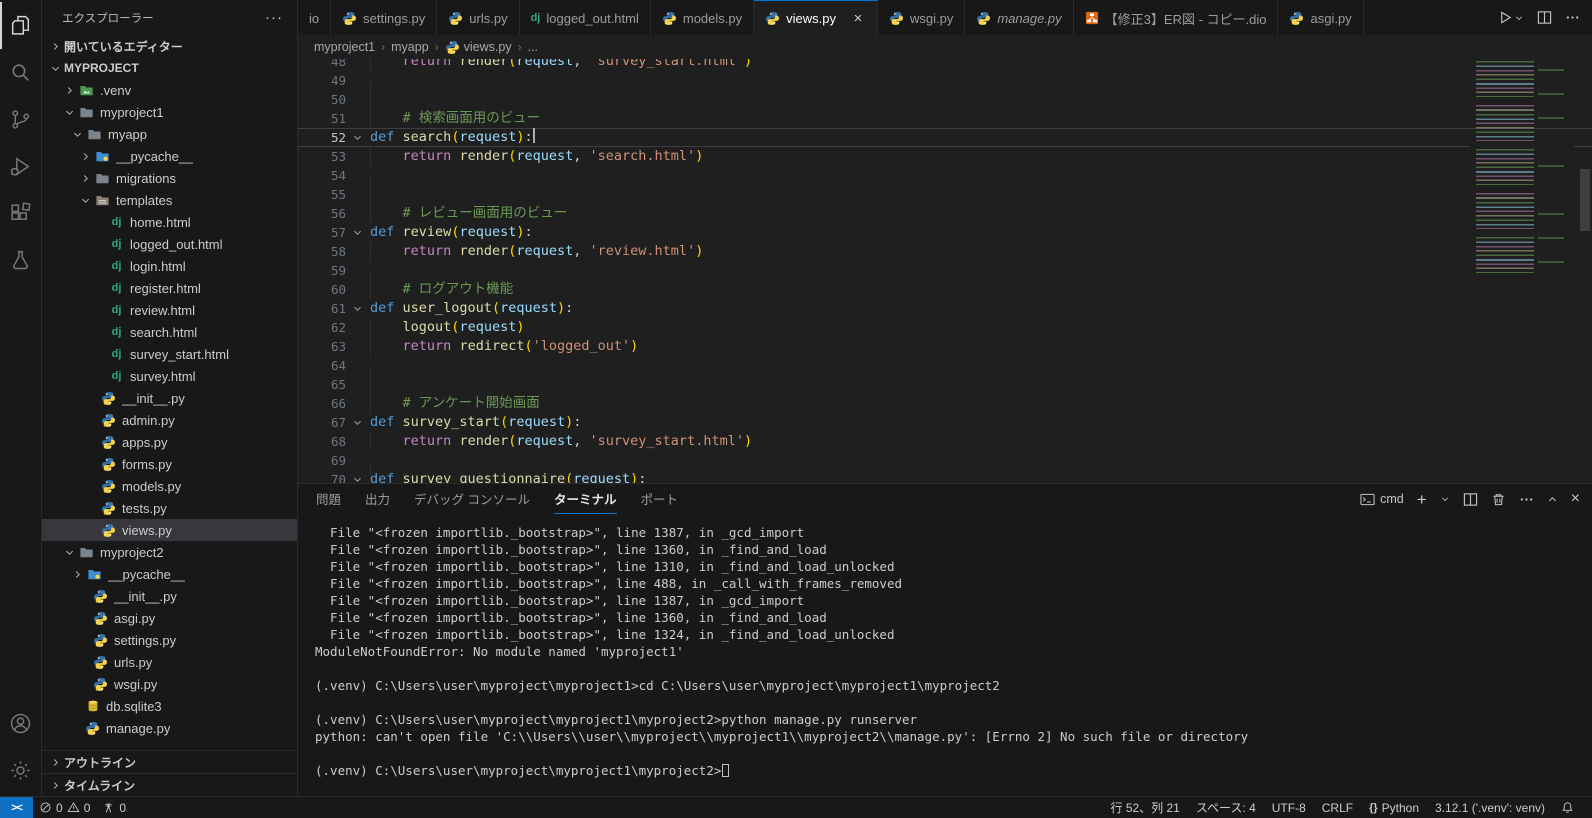 The width and height of the screenshot is (1592, 818). What do you see at coordinates (1522, 167) in the screenshot?
I see `minimap` at bounding box center [1522, 167].